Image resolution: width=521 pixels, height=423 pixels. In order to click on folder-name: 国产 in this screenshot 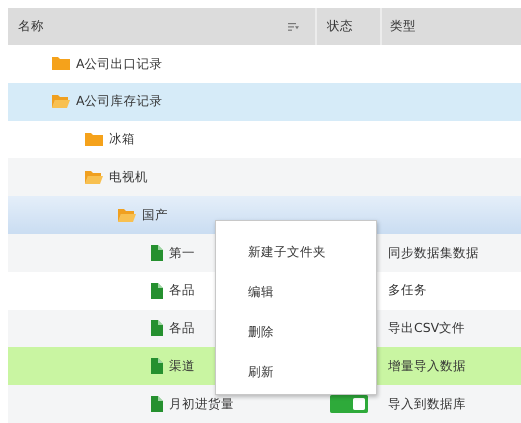, I will do `click(155, 215)`.